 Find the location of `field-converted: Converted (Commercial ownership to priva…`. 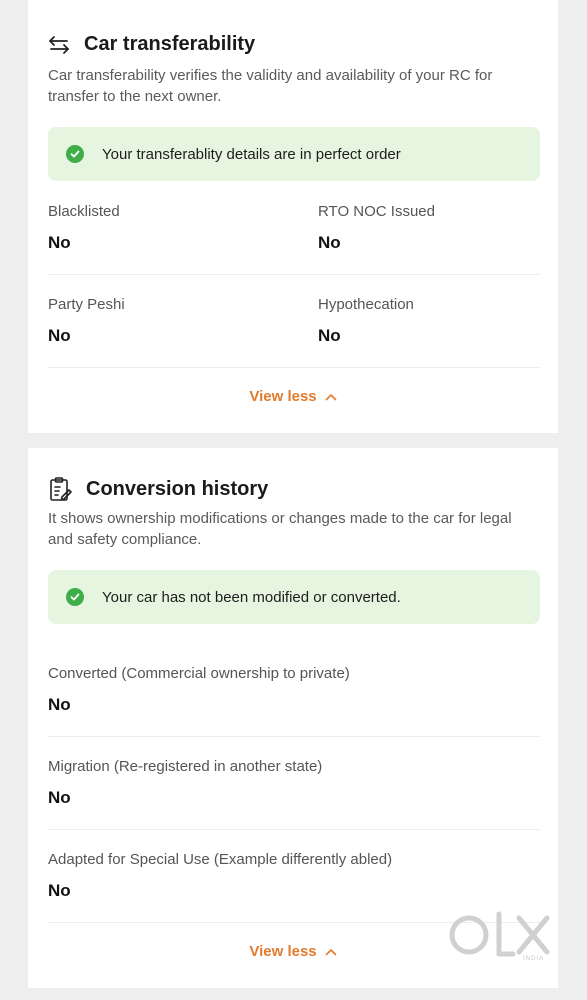

field-converted: Converted (Commercial ownership to priva… is located at coordinates (199, 690).